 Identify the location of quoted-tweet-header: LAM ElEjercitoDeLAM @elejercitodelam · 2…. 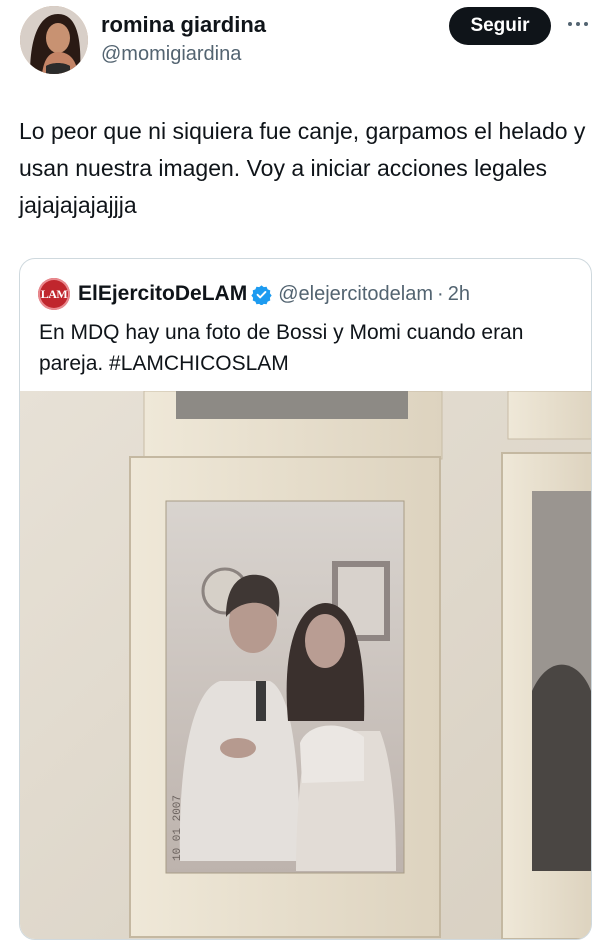
(254, 294).